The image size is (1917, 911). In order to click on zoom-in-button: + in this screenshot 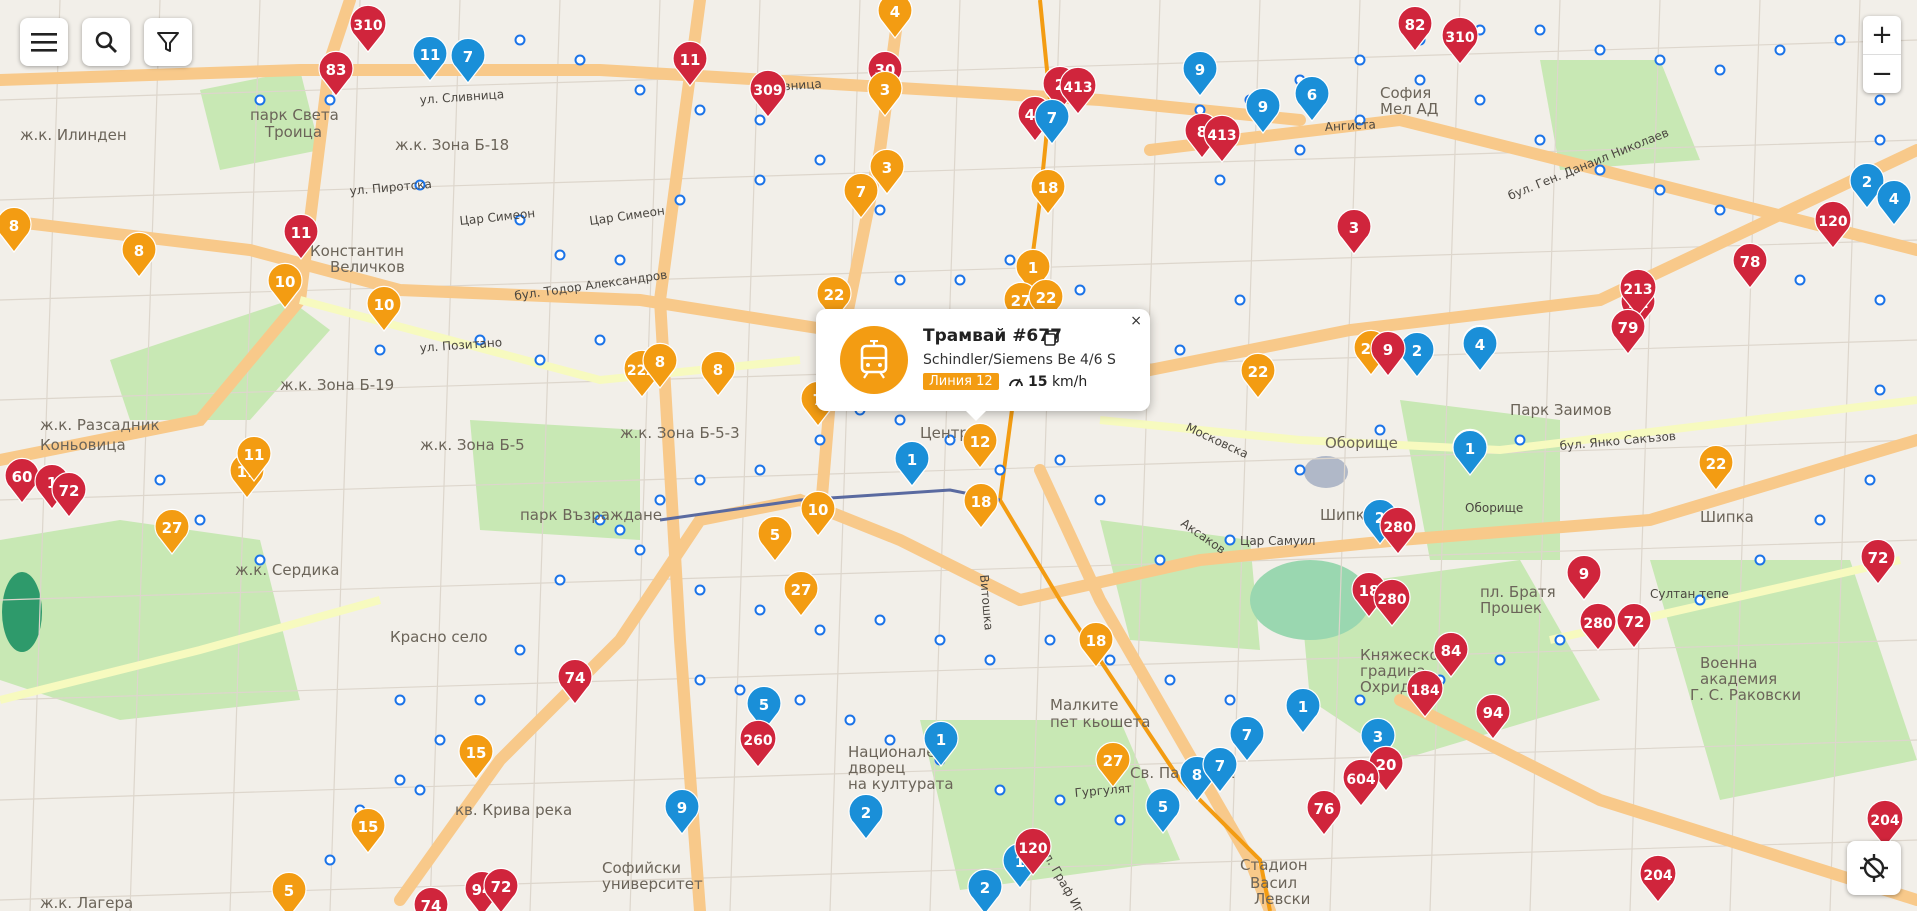, I will do `click(1882, 35)`.